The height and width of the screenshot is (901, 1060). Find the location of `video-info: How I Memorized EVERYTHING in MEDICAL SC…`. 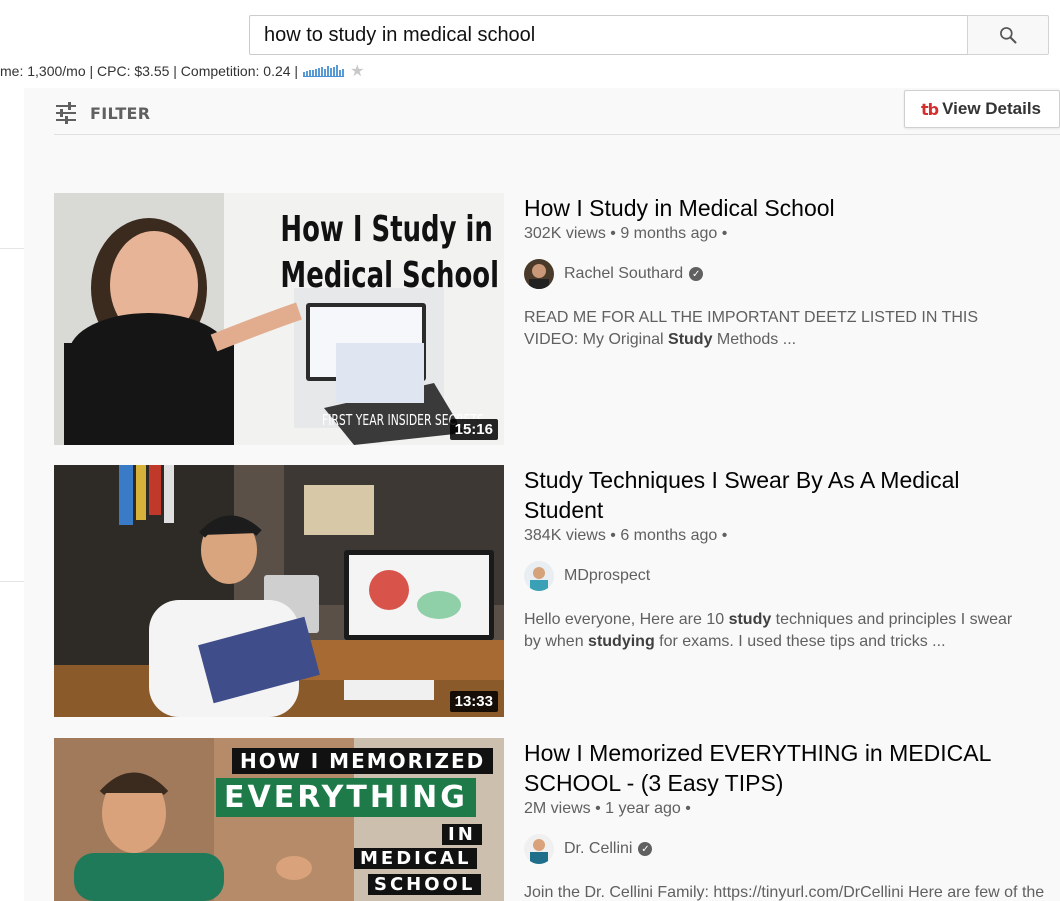

video-info: How I Memorized EVERYTHING in MEDICAL SC… is located at coordinates (784, 819).